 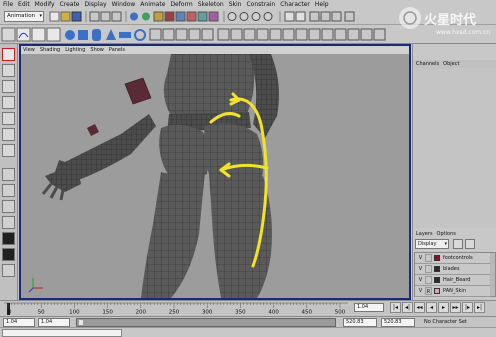 What do you see at coordinates (206, 322) in the screenshot?
I see `range-slider` at bounding box center [206, 322].